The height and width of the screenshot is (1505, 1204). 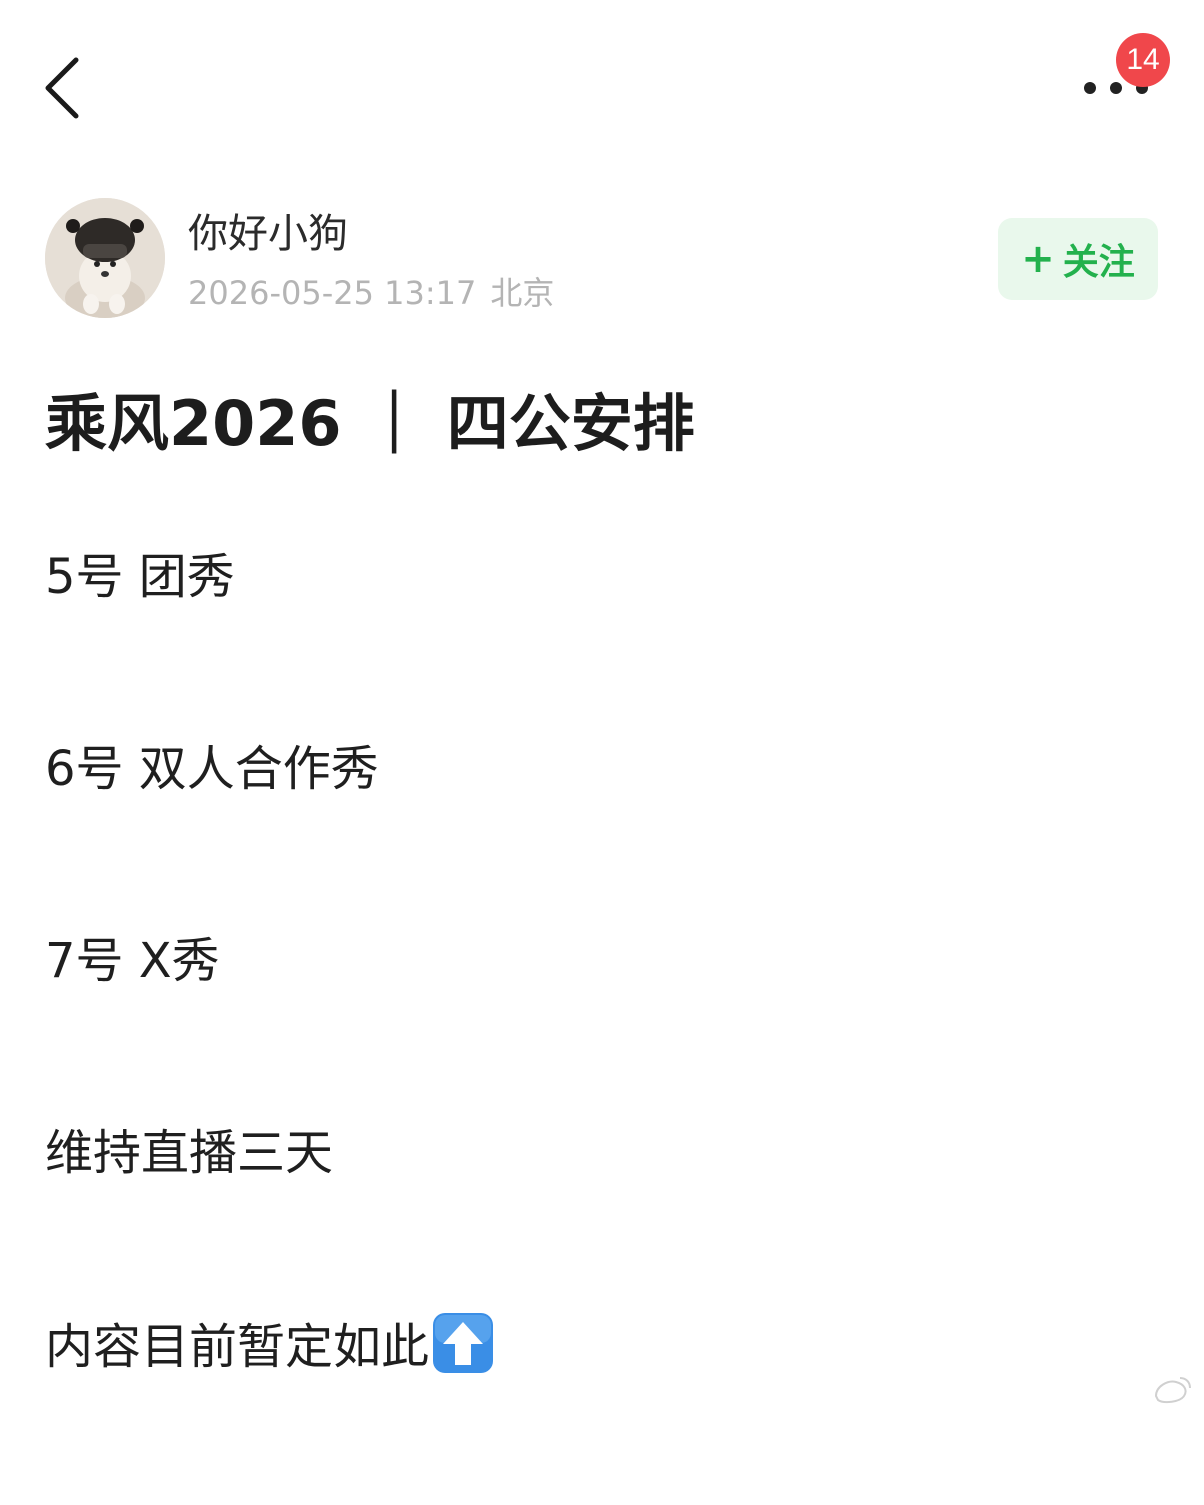 What do you see at coordinates (140, 577) in the screenshot?
I see `post-line: 5号 团秀` at bounding box center [140, 577].